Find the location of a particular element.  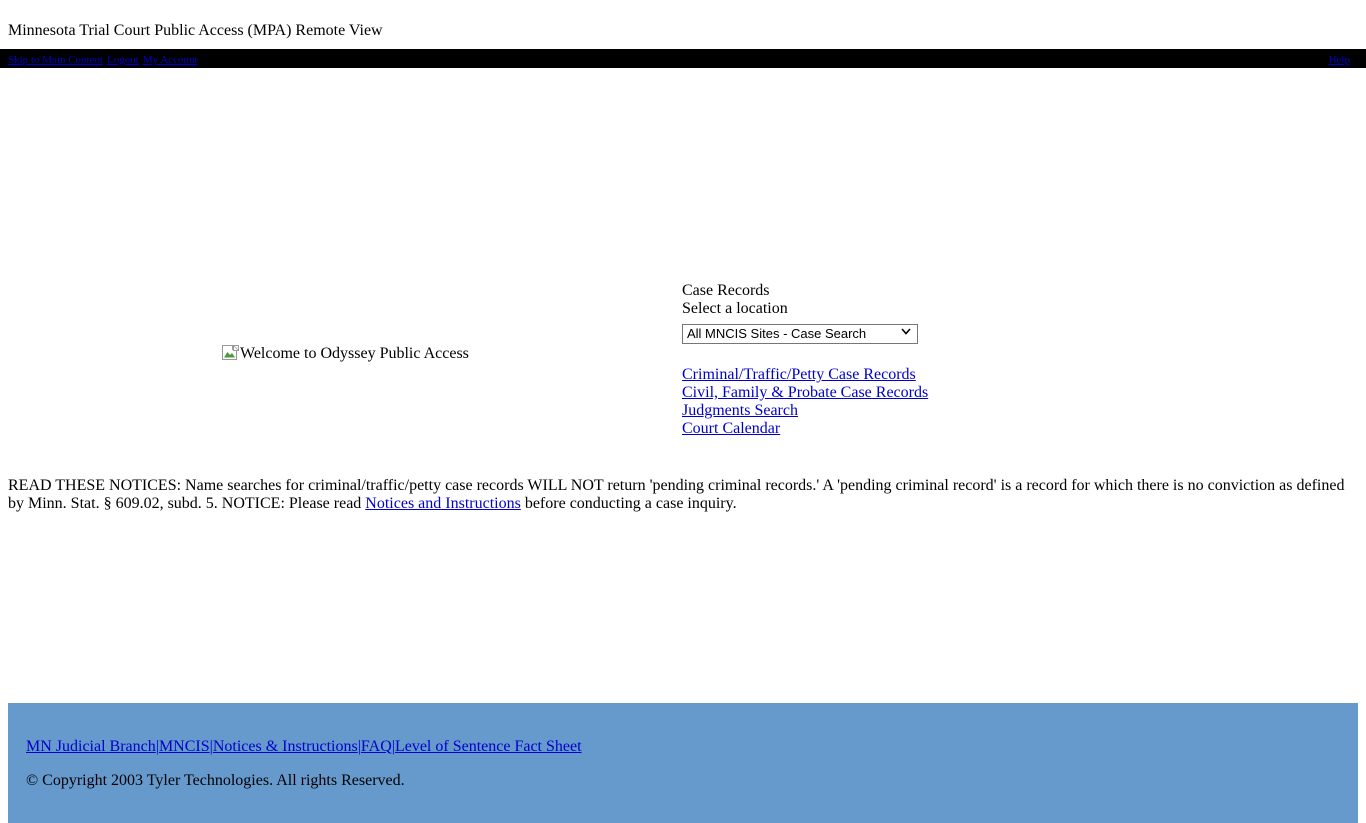

civil-family-probate-case-records-link: Civil, Family & Probate Case Records is located at coordinates (805, 393).